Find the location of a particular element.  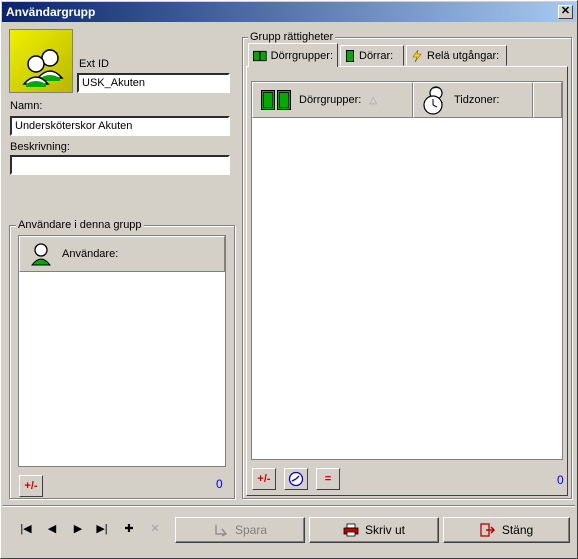

print-button: Skriv ut is located at coordinates (374, 530).